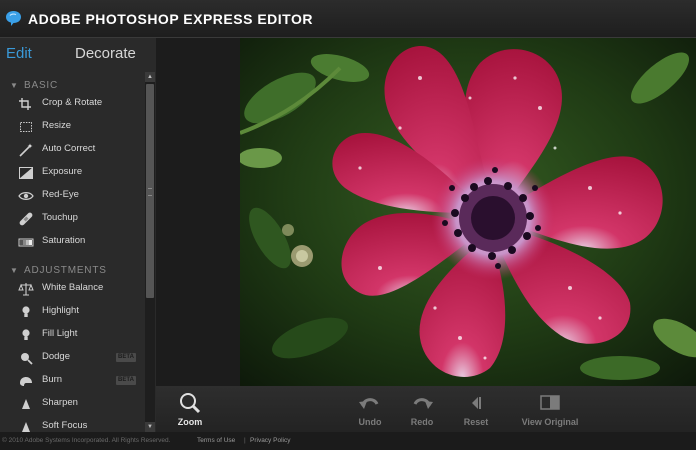 The width and height of the screenshot is (696, 450). Describe the element at coordinates (25, 104) in the screenshot. I see `crop-icon` at that location.